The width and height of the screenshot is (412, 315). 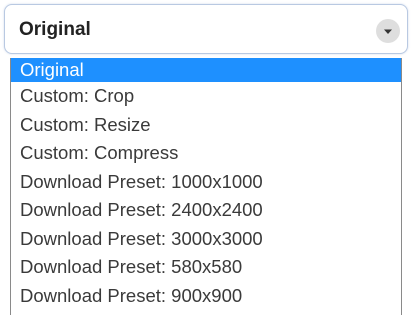 What do you see at coordinates (206, 96) in the screenshot?
I see `option-custom-crop: Custom: Crop` at bounding box center [206, 96].